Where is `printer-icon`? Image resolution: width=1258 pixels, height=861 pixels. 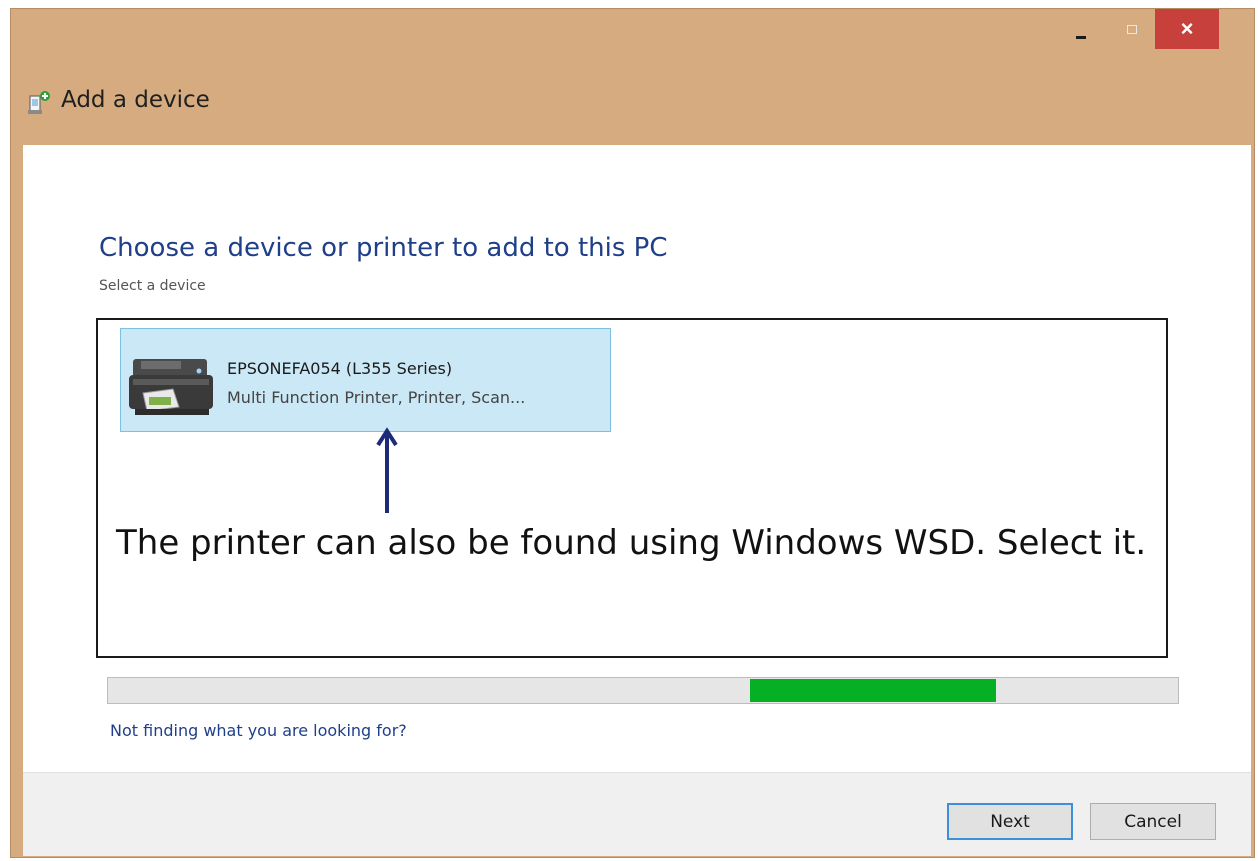 printer-icon is located at coordinates (171, 387).